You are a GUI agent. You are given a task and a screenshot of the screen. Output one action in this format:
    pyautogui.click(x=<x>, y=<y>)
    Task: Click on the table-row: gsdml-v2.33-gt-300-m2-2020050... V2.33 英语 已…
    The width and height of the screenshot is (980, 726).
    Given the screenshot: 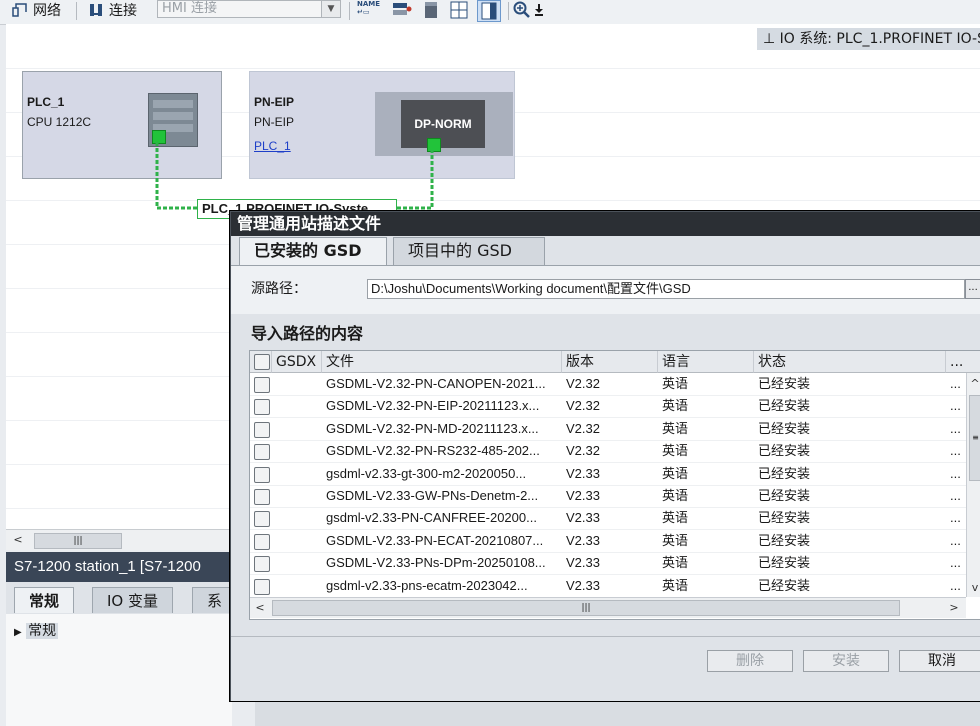 What is the action you would take?
    pyautogui.click(x=608, y=474)
    